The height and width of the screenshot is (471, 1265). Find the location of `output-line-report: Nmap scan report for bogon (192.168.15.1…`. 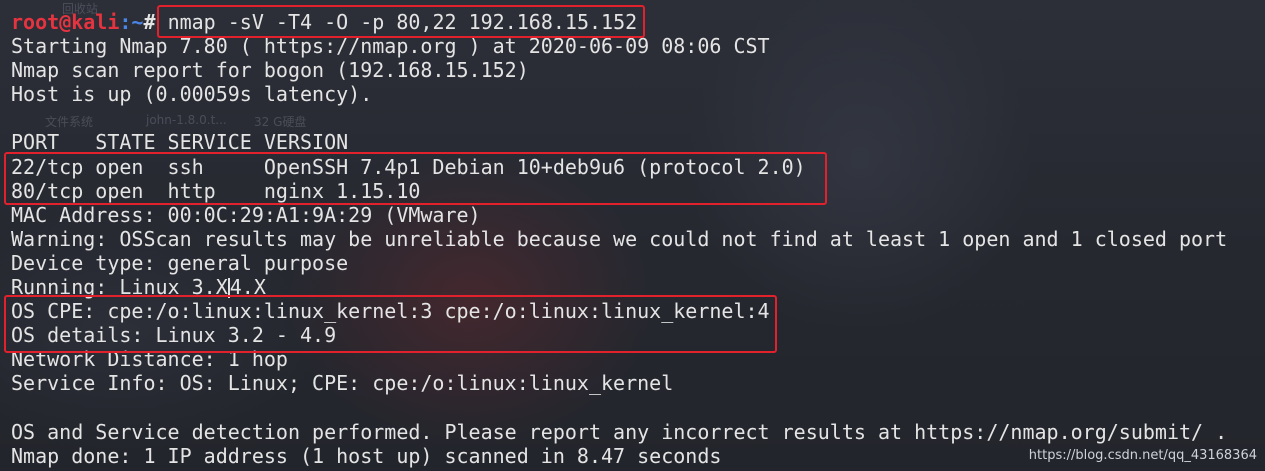

output-line-report: Nmap scan report for bogon (192.168.15.1… is located at coordinates (270, 70).